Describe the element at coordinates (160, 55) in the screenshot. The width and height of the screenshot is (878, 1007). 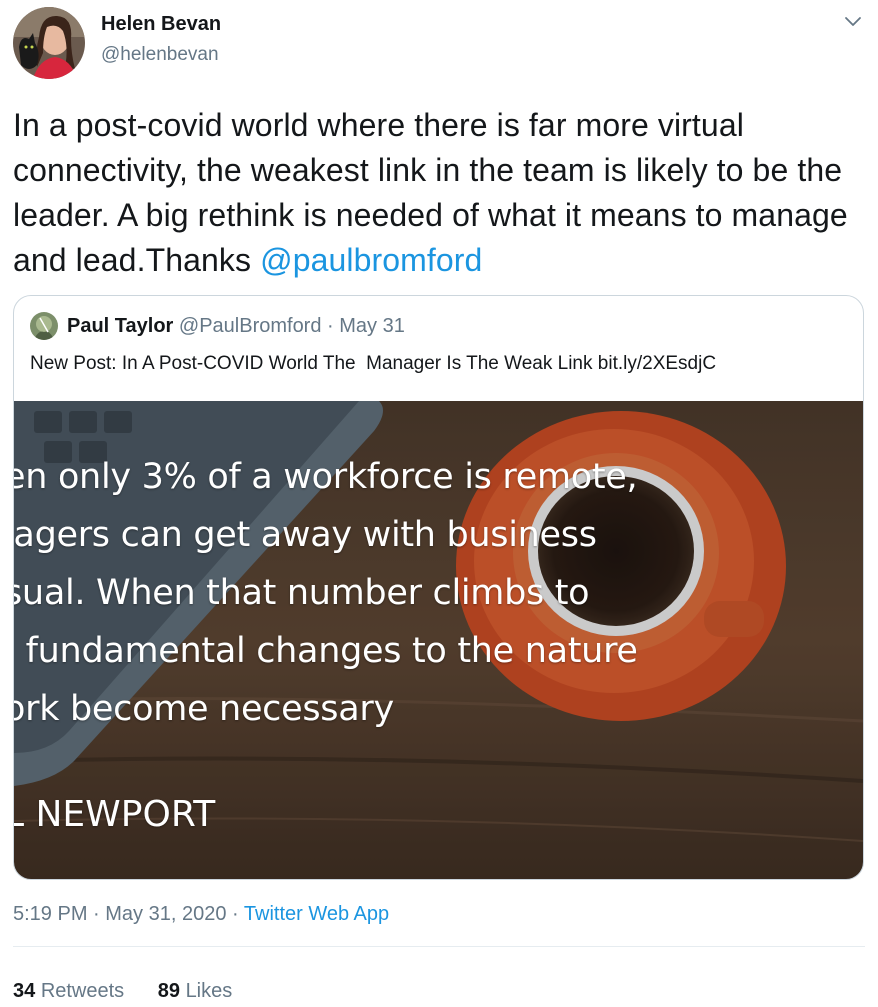
I see `author-handle: @helenbevan` at that location.